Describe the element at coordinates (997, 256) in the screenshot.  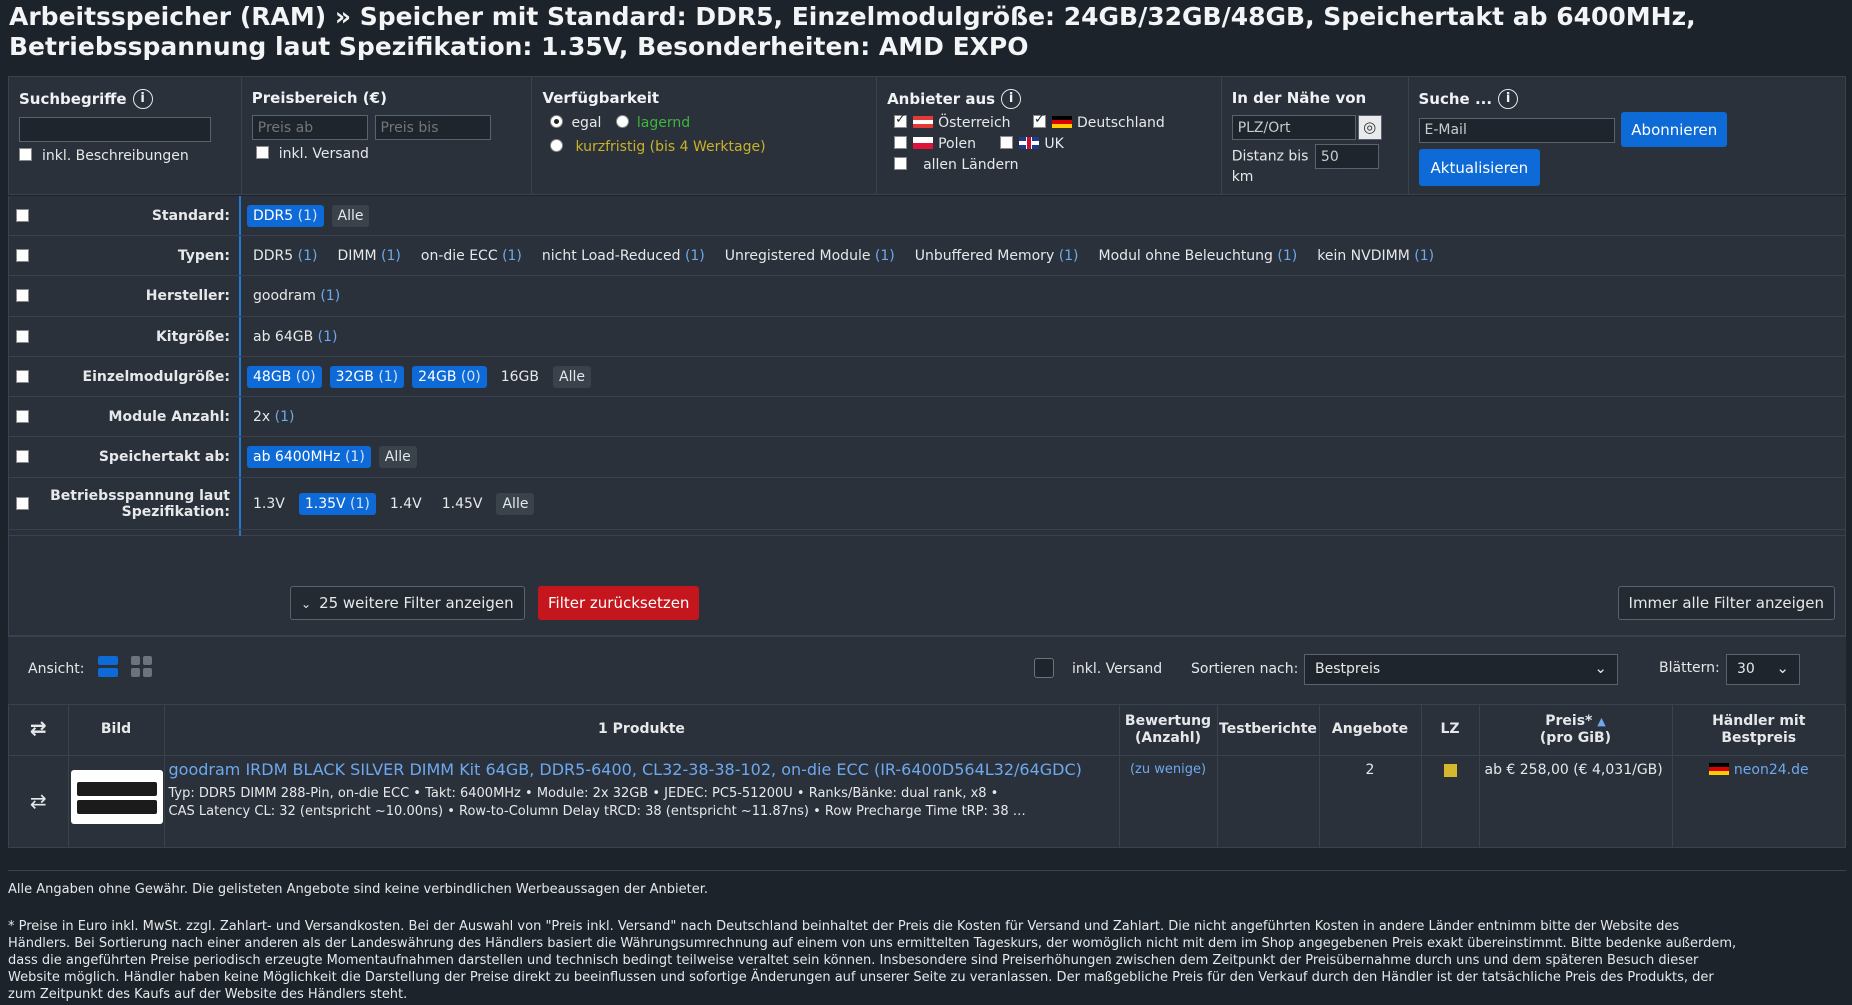
I see `filter-chip: Unbuffered Memory (1)` at that location.